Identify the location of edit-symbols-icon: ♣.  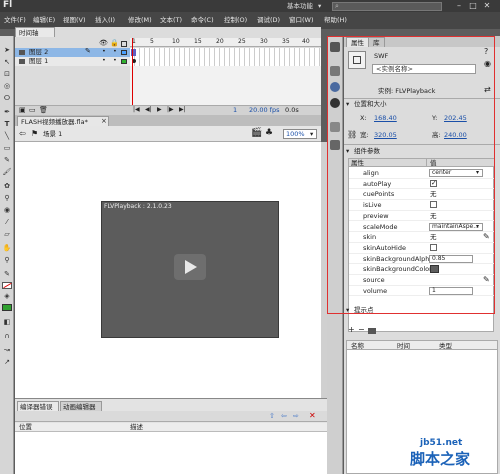
(269, 133).